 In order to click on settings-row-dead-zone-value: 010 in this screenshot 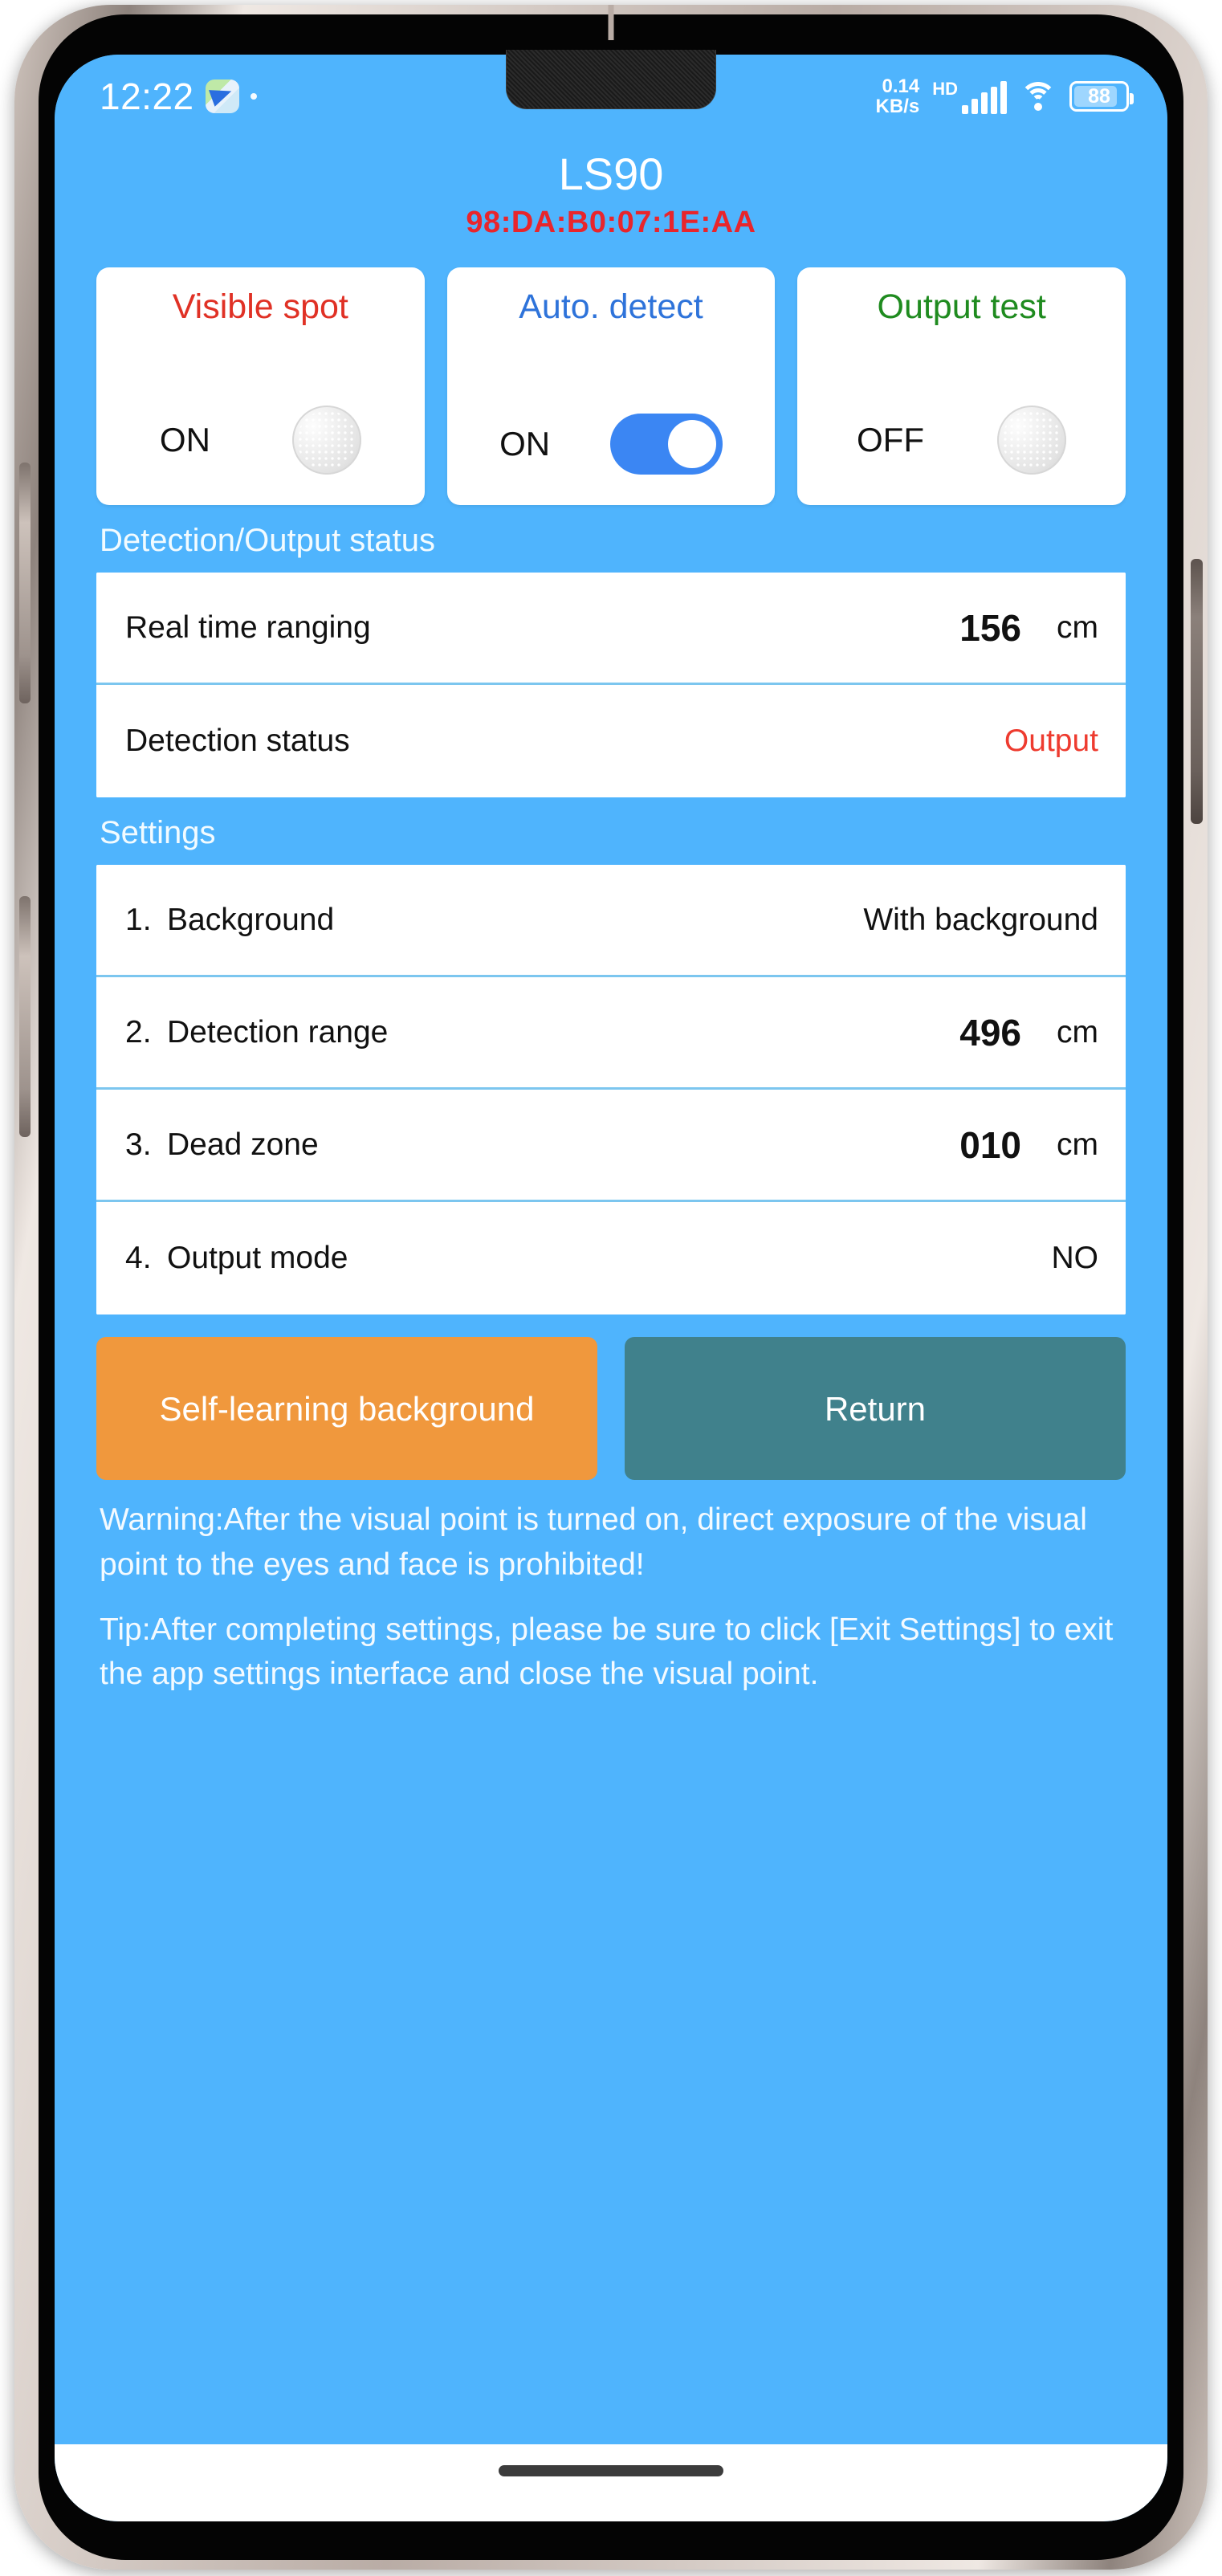, I will do `click(990, 1144)`.